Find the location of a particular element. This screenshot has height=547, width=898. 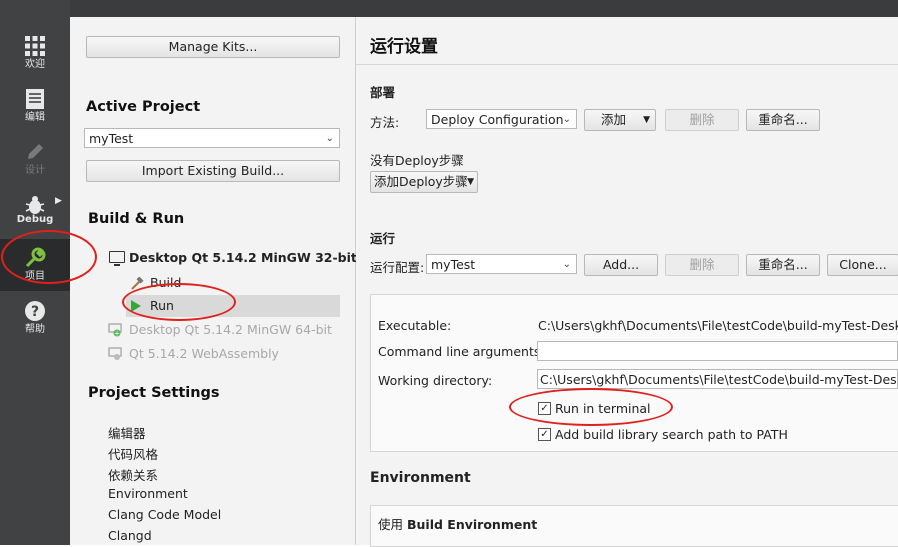

mode-help: ? 帮助 is located at coordinates (35, 318).